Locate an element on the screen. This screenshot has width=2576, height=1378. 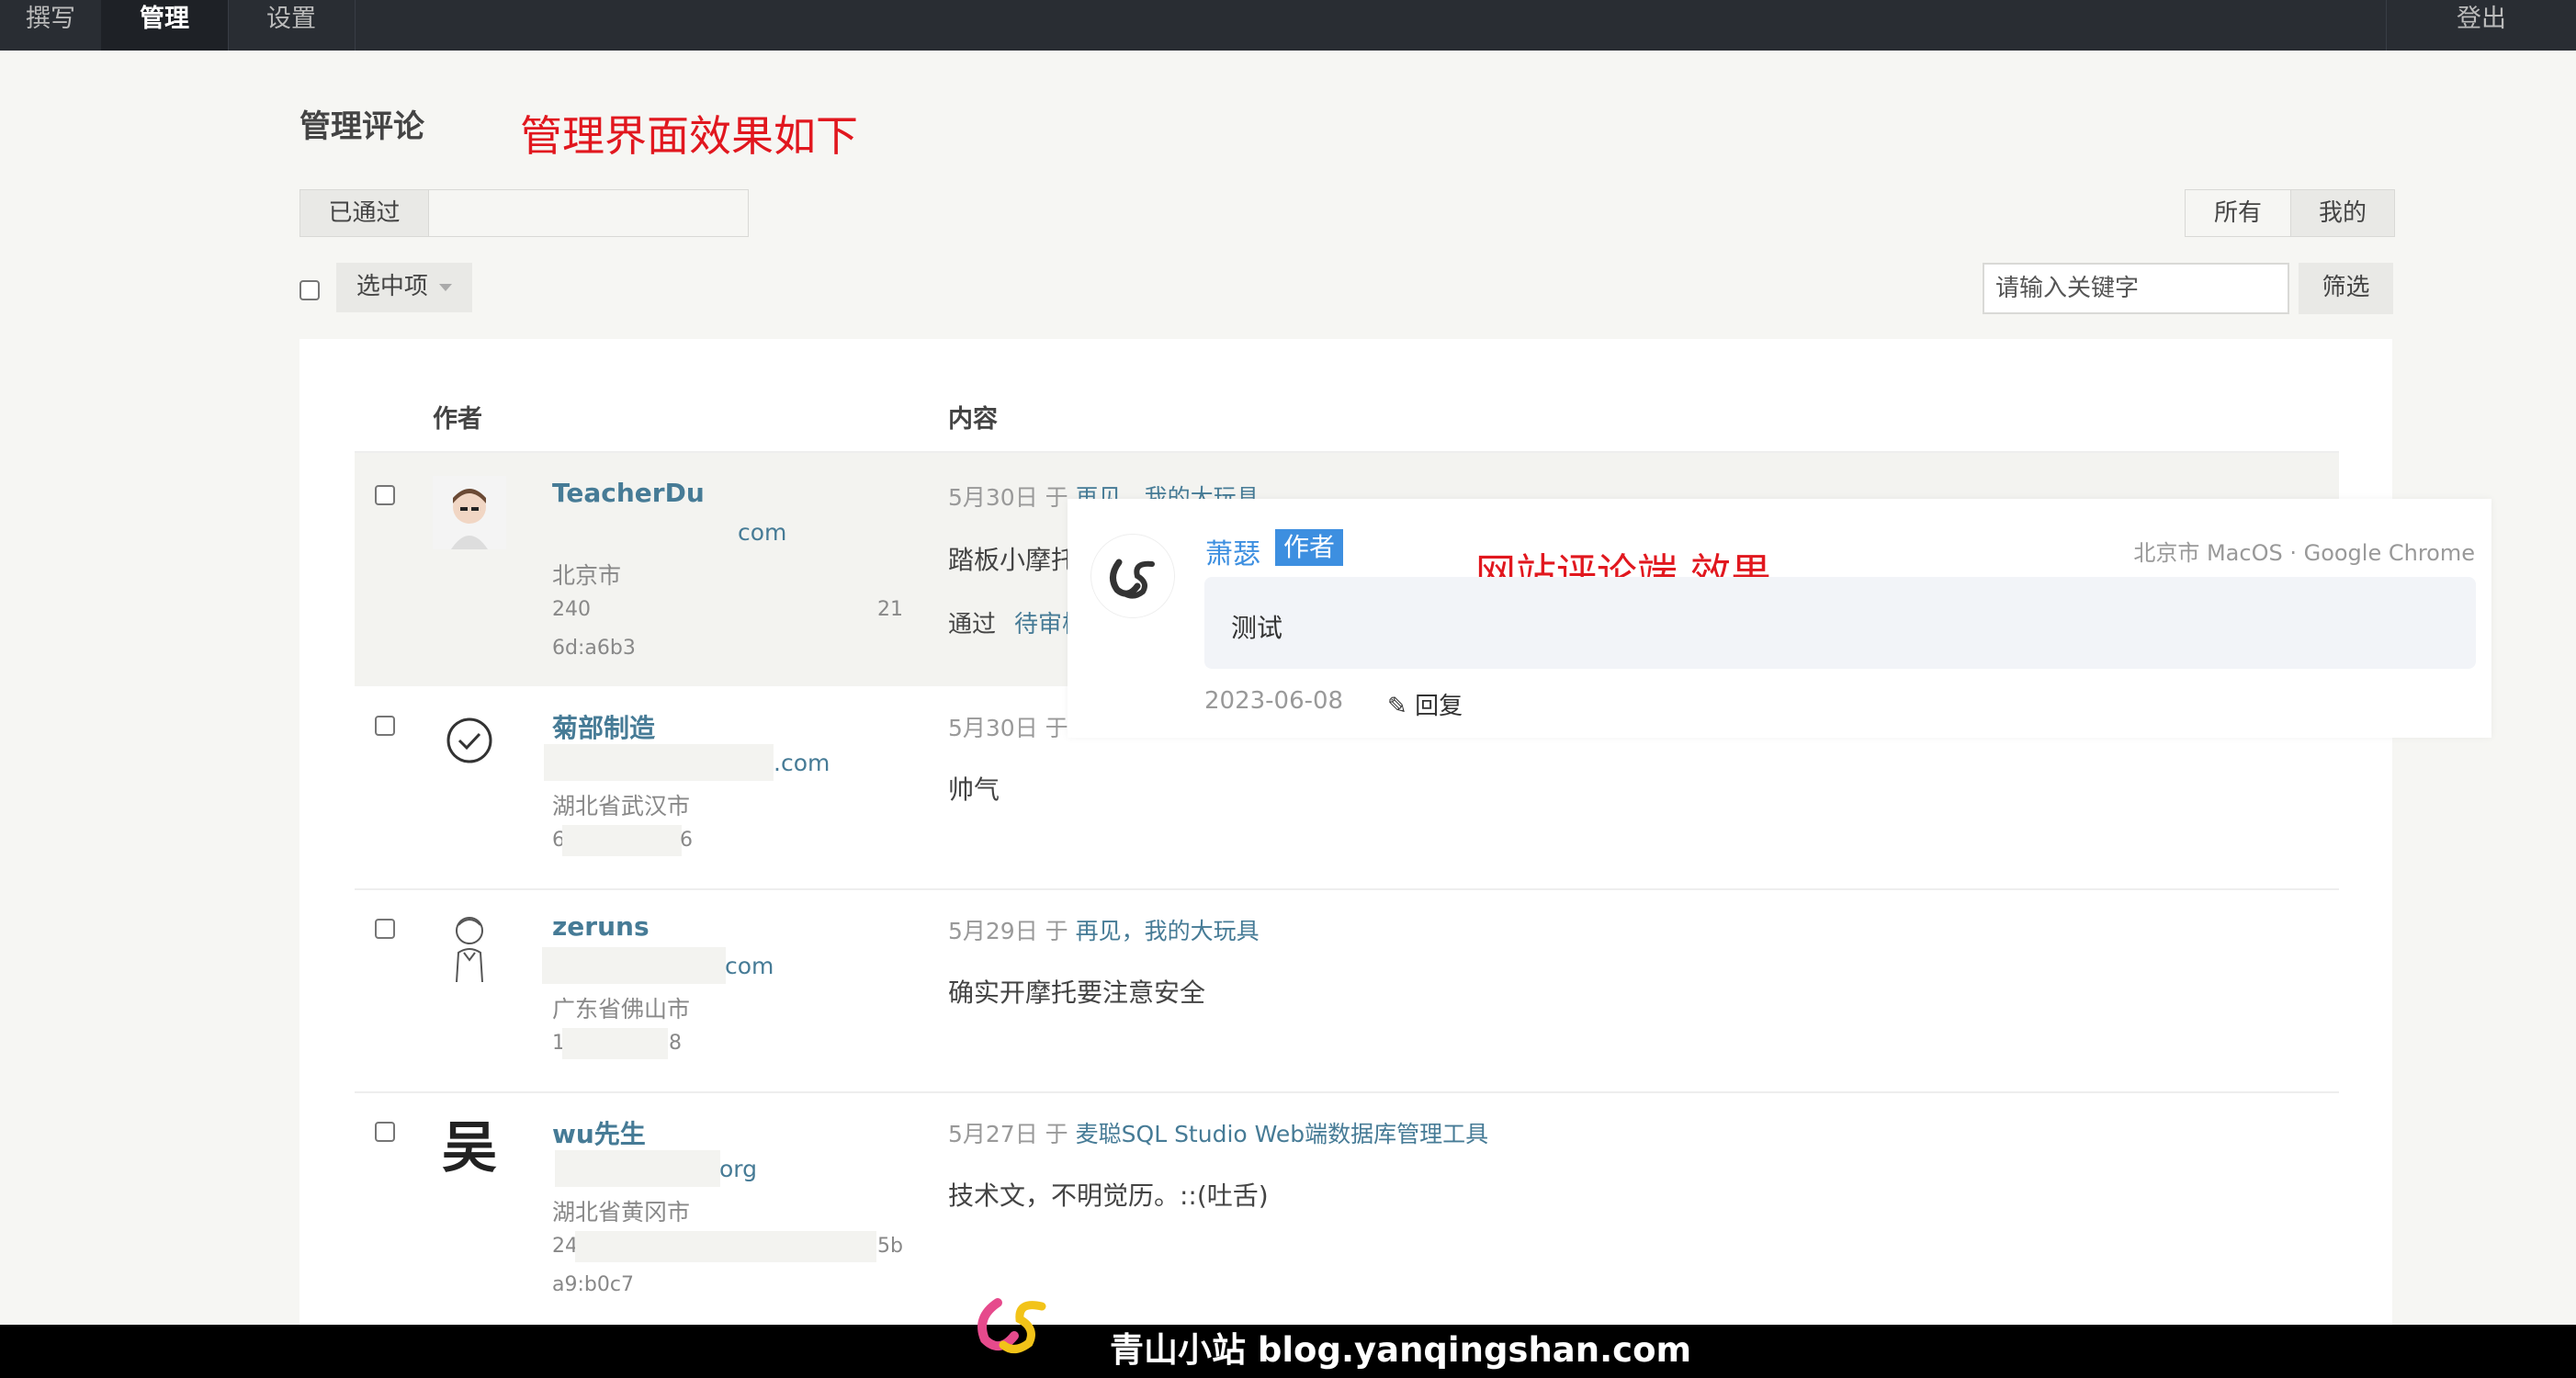
post-link: 麦聪SQL Studio Web端数据库管理工具 is located at coordinates (1282, 1134).